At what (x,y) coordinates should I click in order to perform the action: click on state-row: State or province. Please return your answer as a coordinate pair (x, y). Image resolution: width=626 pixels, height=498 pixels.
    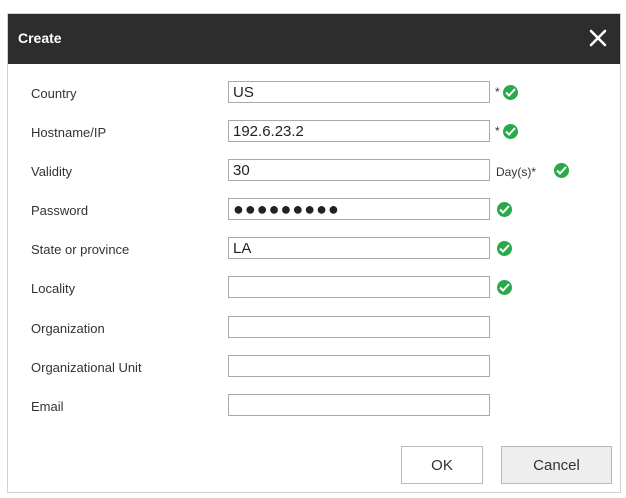
    Looking at the image, I should click on (314, 250).